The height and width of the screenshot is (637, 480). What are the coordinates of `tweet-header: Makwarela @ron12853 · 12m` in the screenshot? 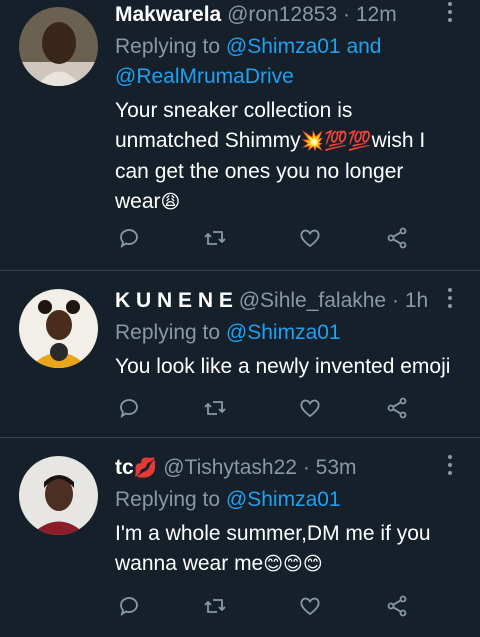 It's located at (289, 15).